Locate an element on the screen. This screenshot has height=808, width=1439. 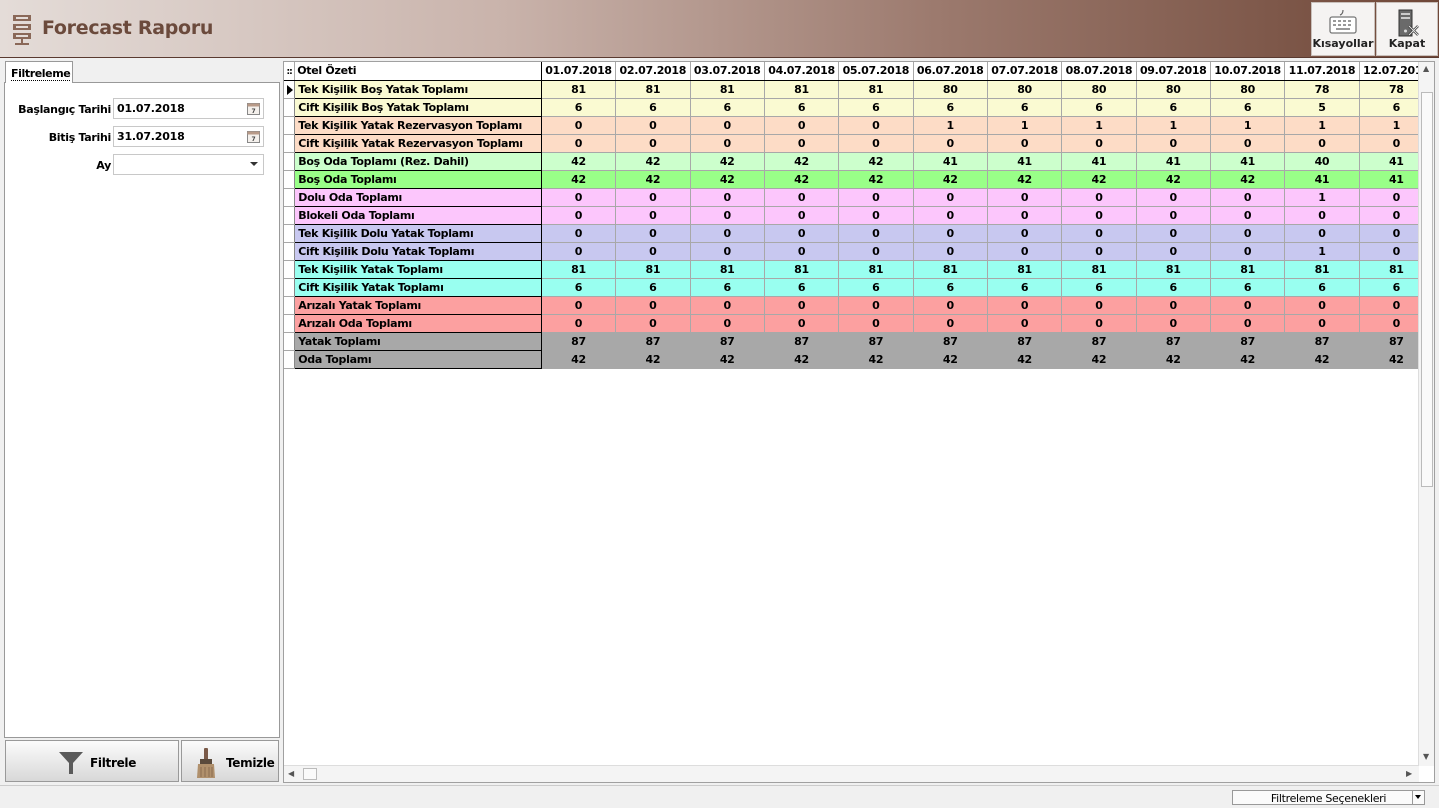
filter-button: Filtrele is located at coordinates (92, 761).